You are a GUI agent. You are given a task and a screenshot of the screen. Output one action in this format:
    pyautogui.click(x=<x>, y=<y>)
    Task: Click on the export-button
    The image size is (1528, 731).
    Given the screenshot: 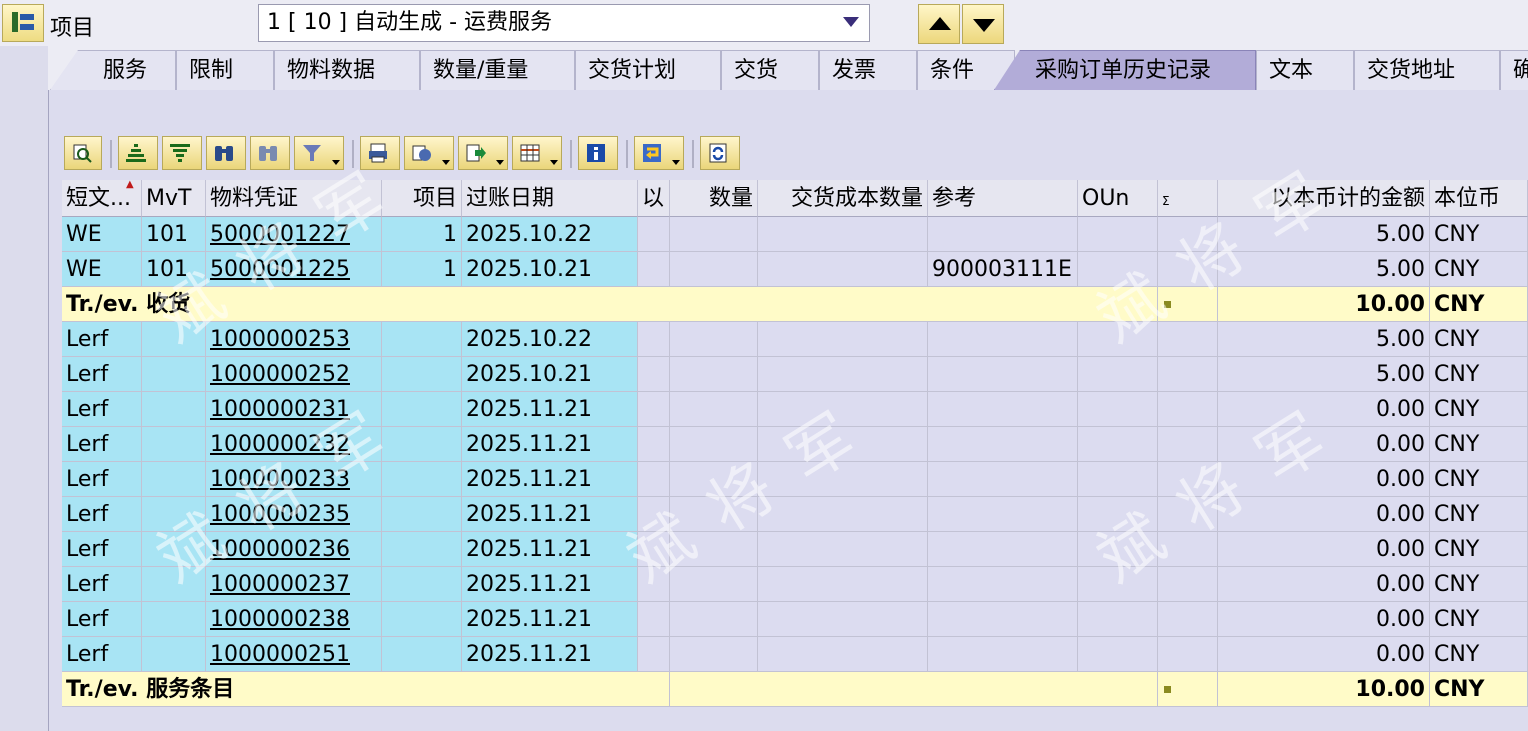 What is the action you would take?
    pyautogui.click(x=483, y=153)
    